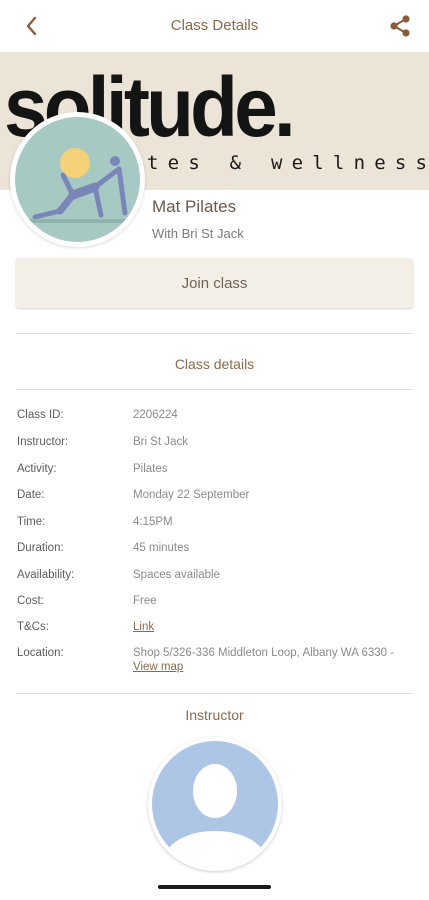 The width and height of the screenshot is (429, 900). What do you see at coordinates (37, 469) in the screenshot?
I see `detail-label: Activity:` at bounding box center [37, 469].